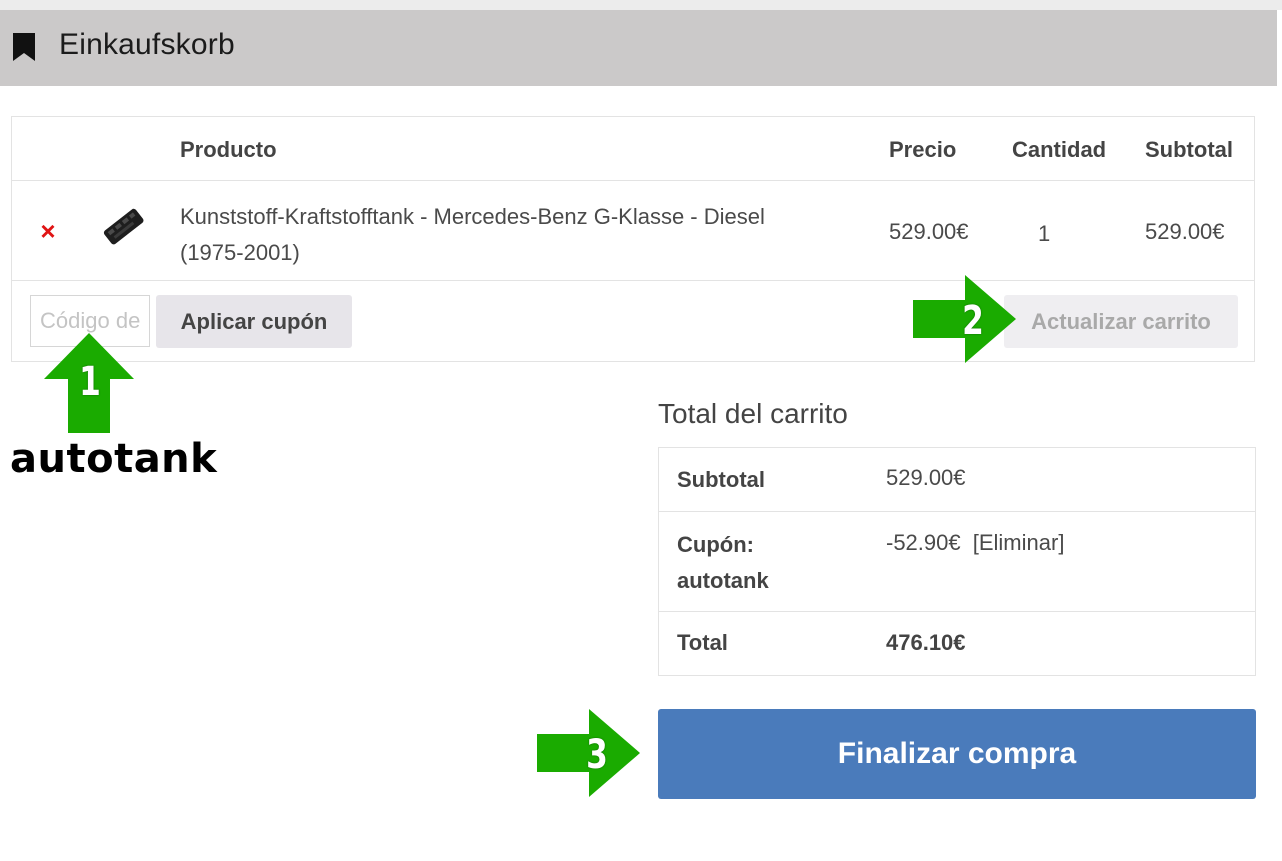 This screenshot has width=1282, height=861. Describe the element at coordinates (923, 149) in the screenshot. I see `column-header-price: Precio` at that location.